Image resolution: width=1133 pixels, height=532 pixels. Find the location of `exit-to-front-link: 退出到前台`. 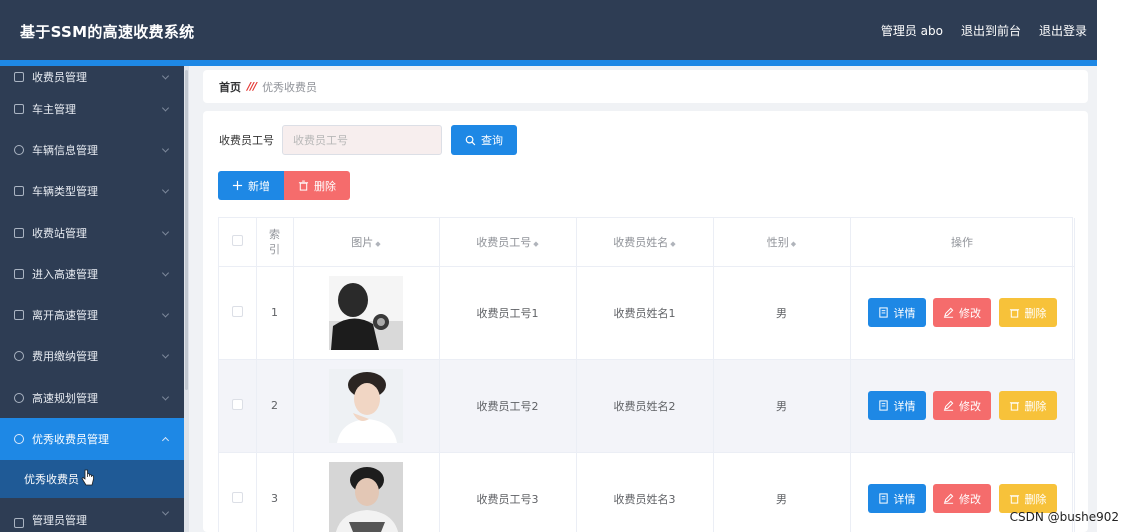

exit-to-front-link: 退出到前台 is located at coordinates (991, 30).